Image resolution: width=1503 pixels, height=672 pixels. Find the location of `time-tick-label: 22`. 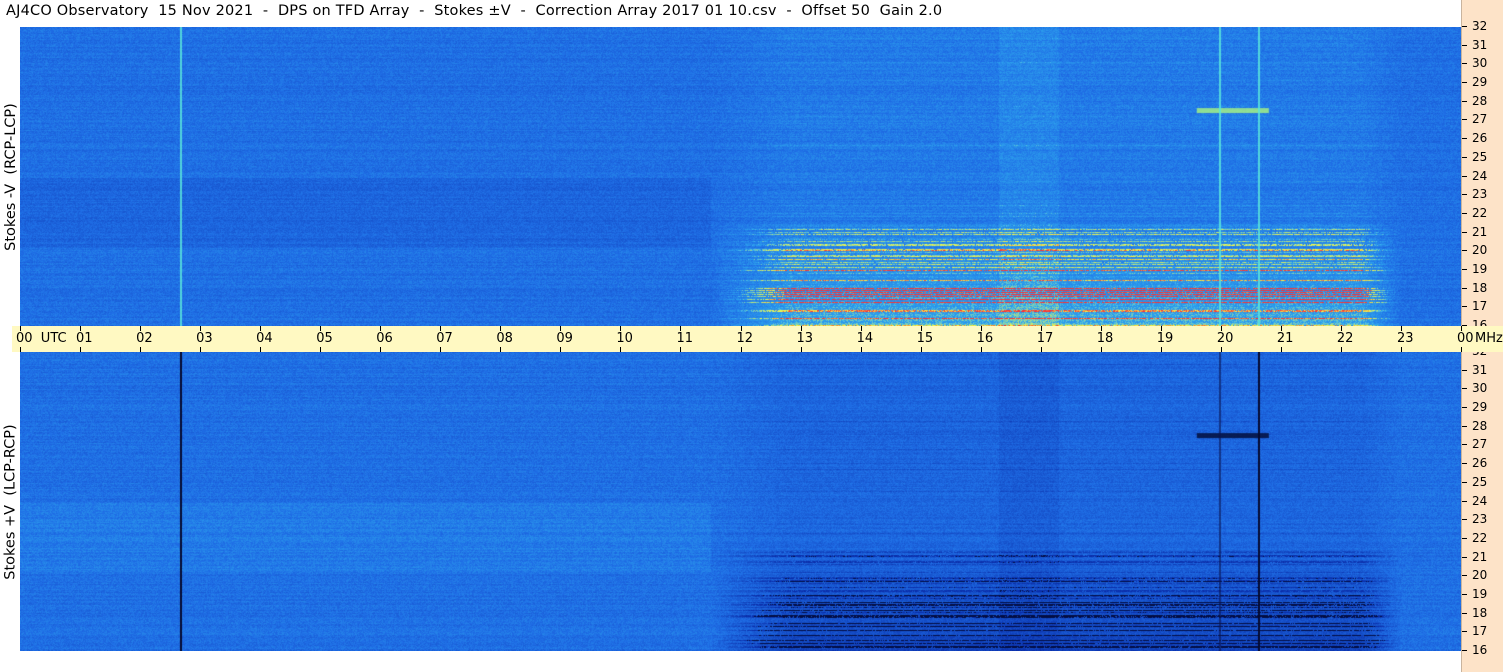

time-tick-label: 22 is located at coordinates (1345, 338).